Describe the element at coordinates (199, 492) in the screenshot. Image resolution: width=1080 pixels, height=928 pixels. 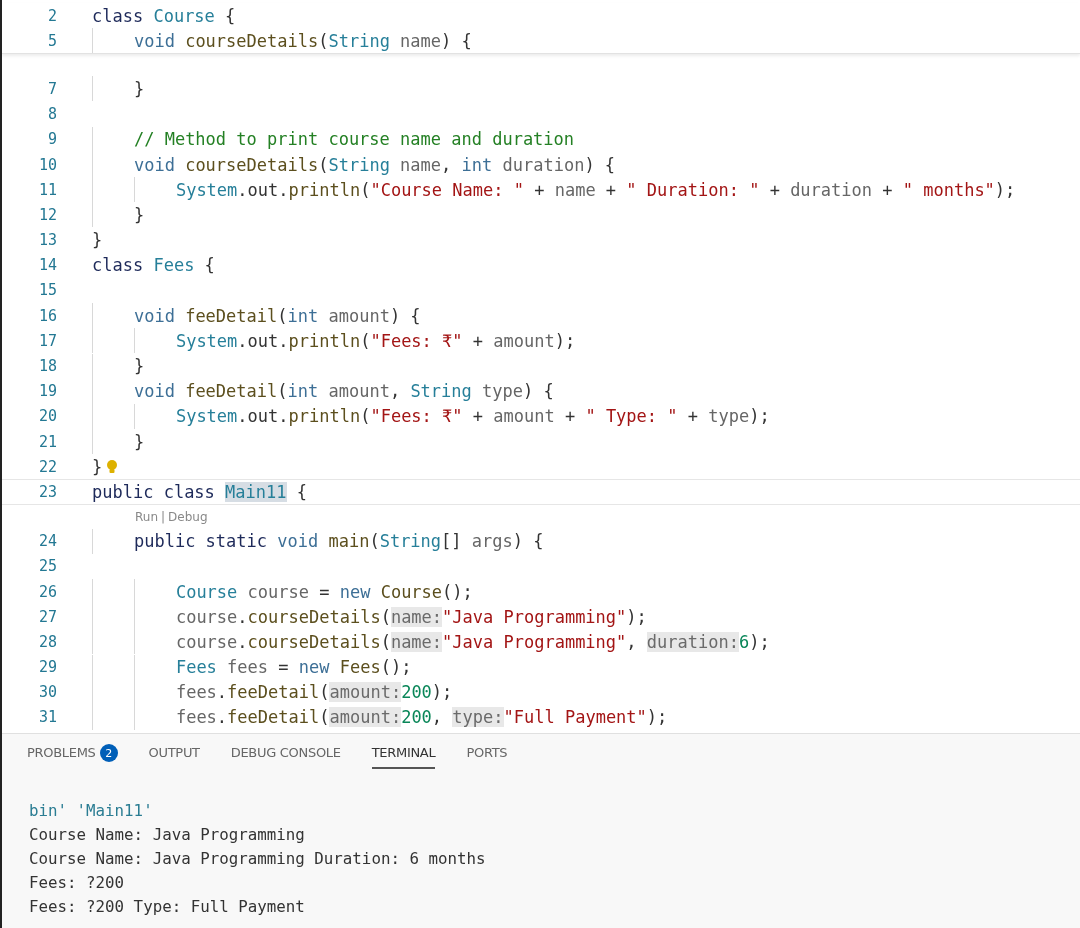
I see `code-line: public class Main11 {` at that location.